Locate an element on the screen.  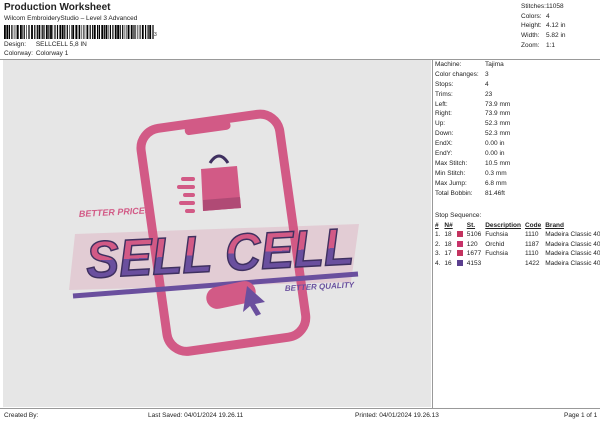
row-code: 1422 is located at coordinates (532, 263).